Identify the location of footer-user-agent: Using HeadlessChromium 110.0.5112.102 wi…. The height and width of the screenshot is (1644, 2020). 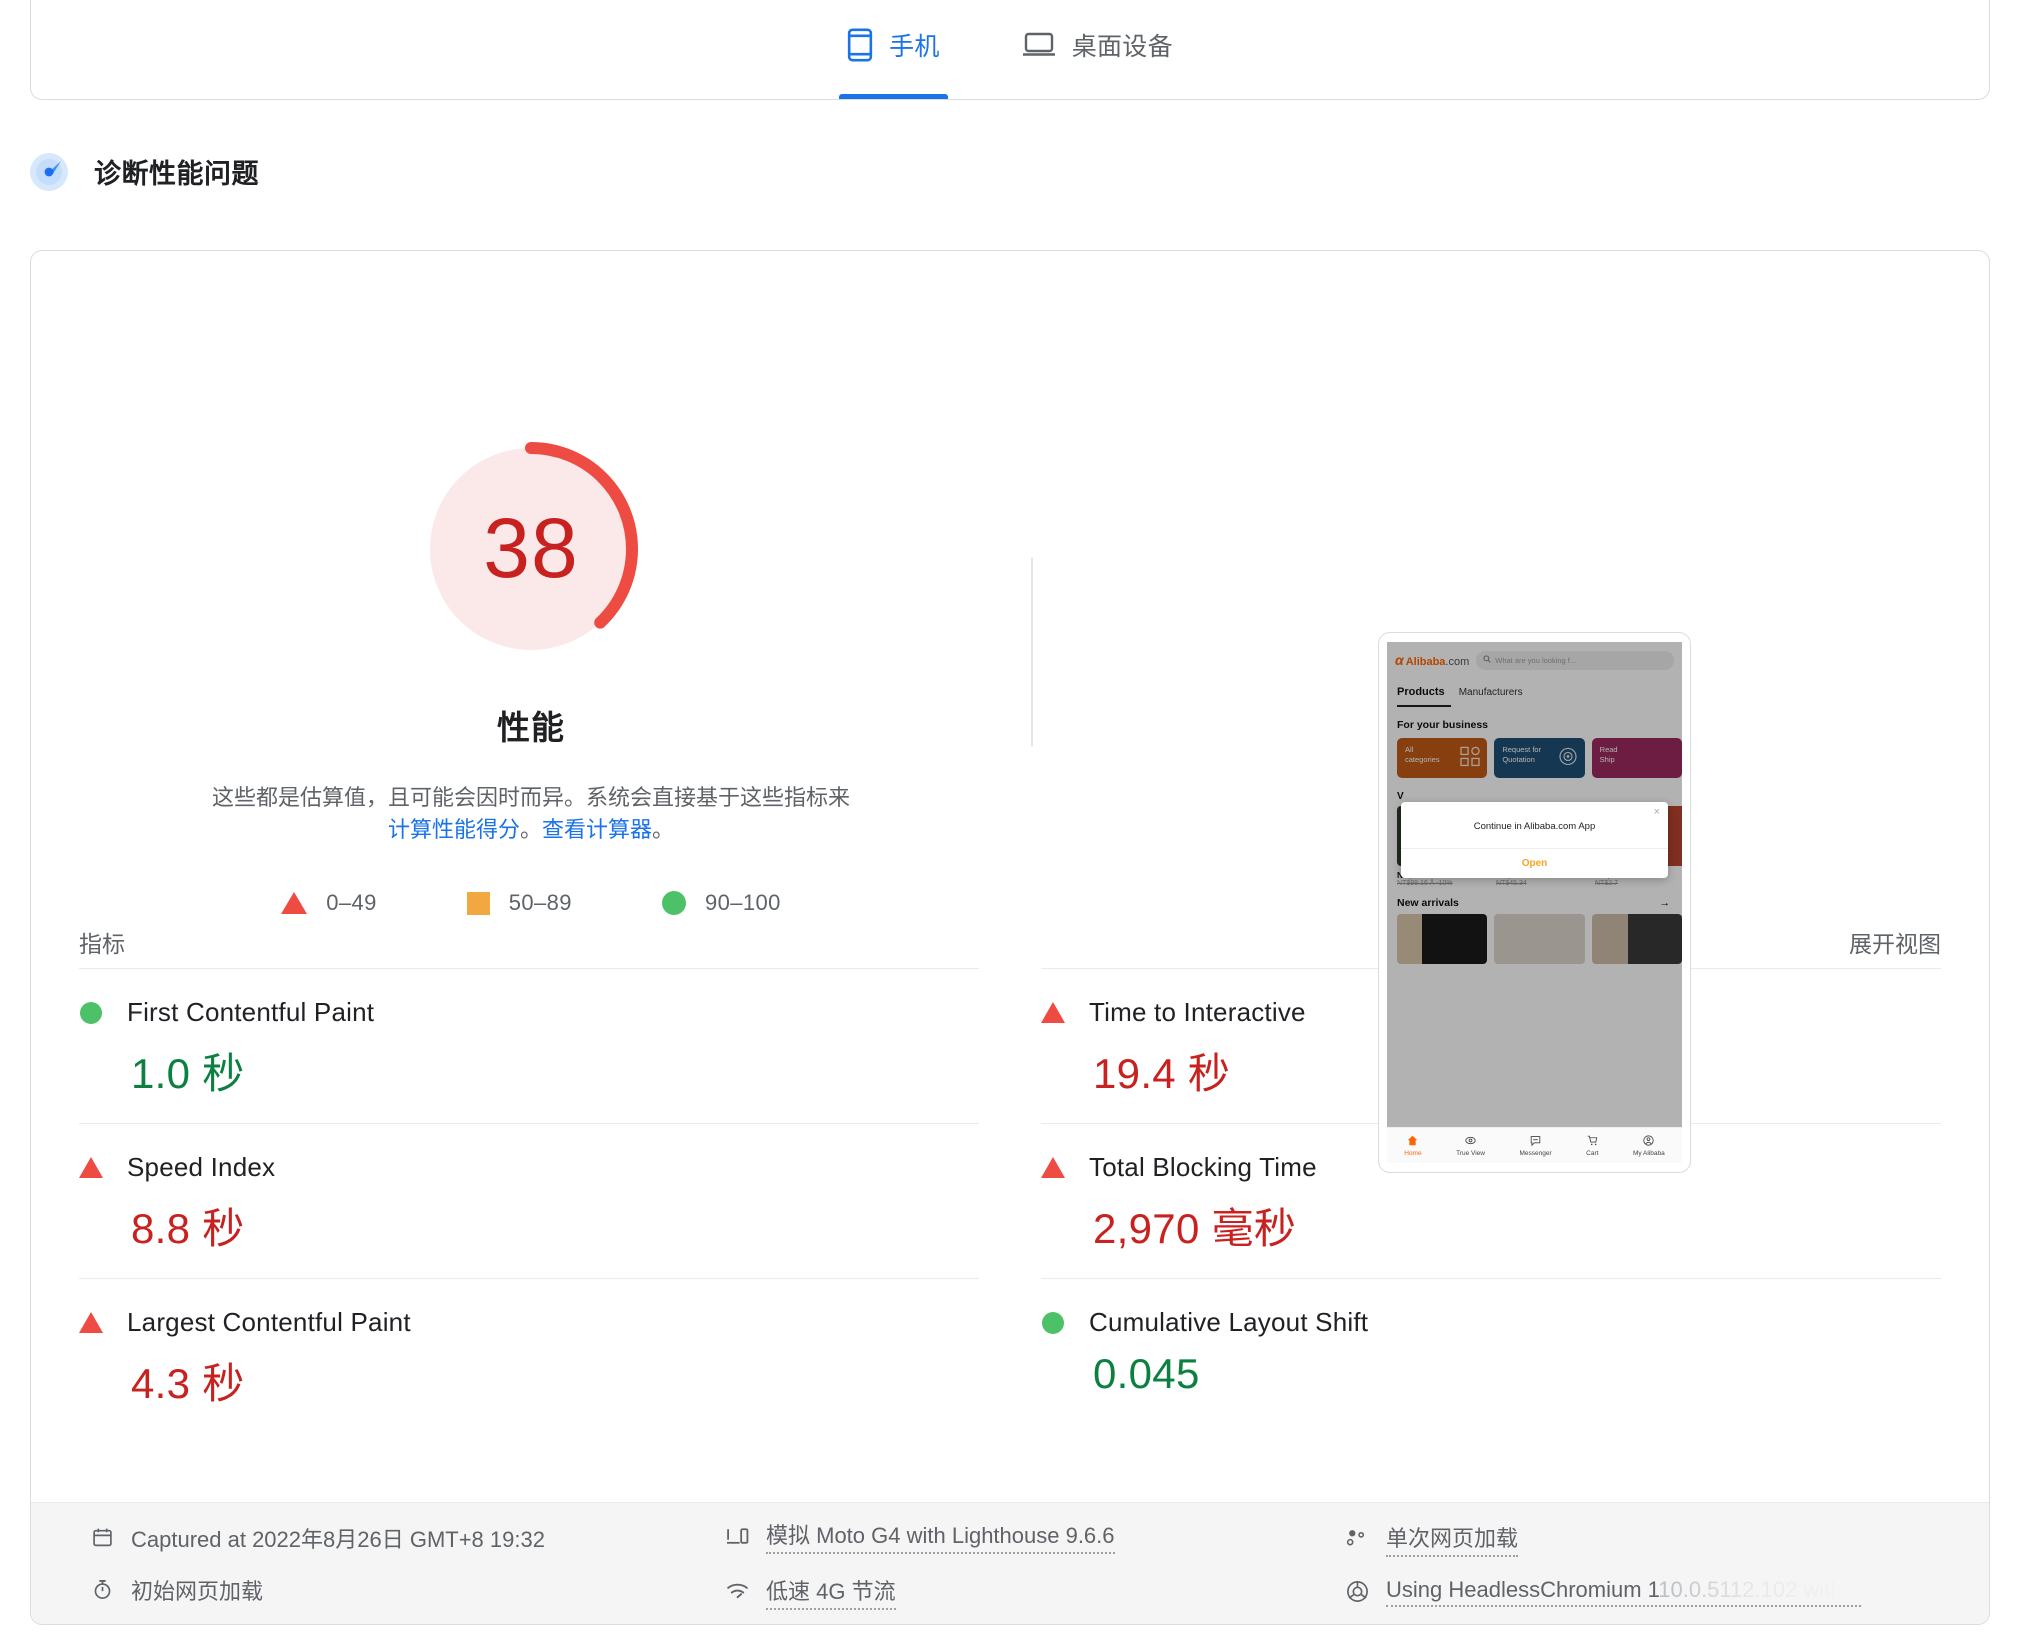
(1637, 1592).